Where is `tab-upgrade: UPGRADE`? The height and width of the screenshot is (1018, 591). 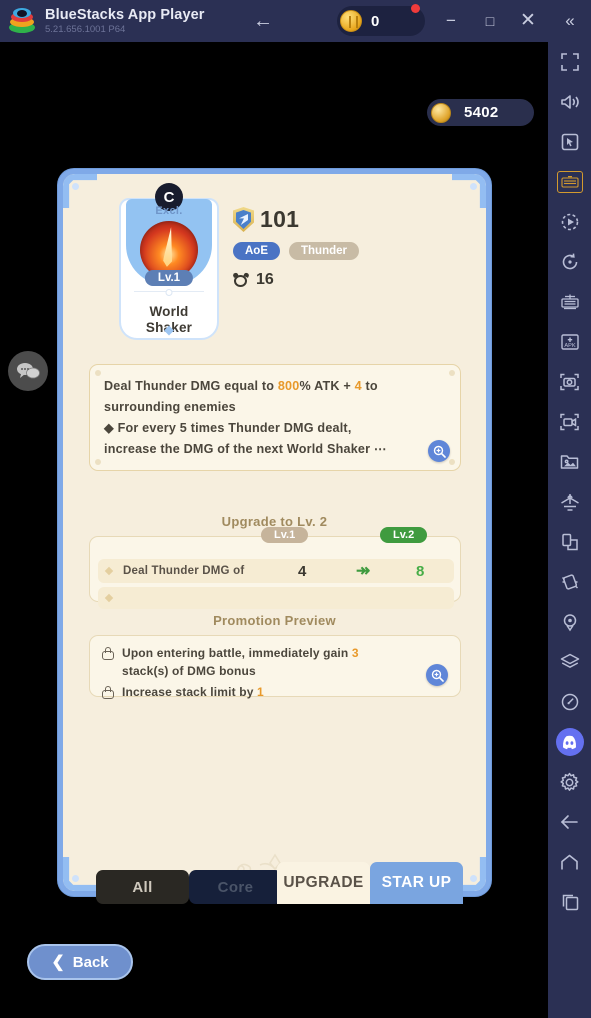
tab-upgrade: UPGRADE is located at coordinates (323, 883).